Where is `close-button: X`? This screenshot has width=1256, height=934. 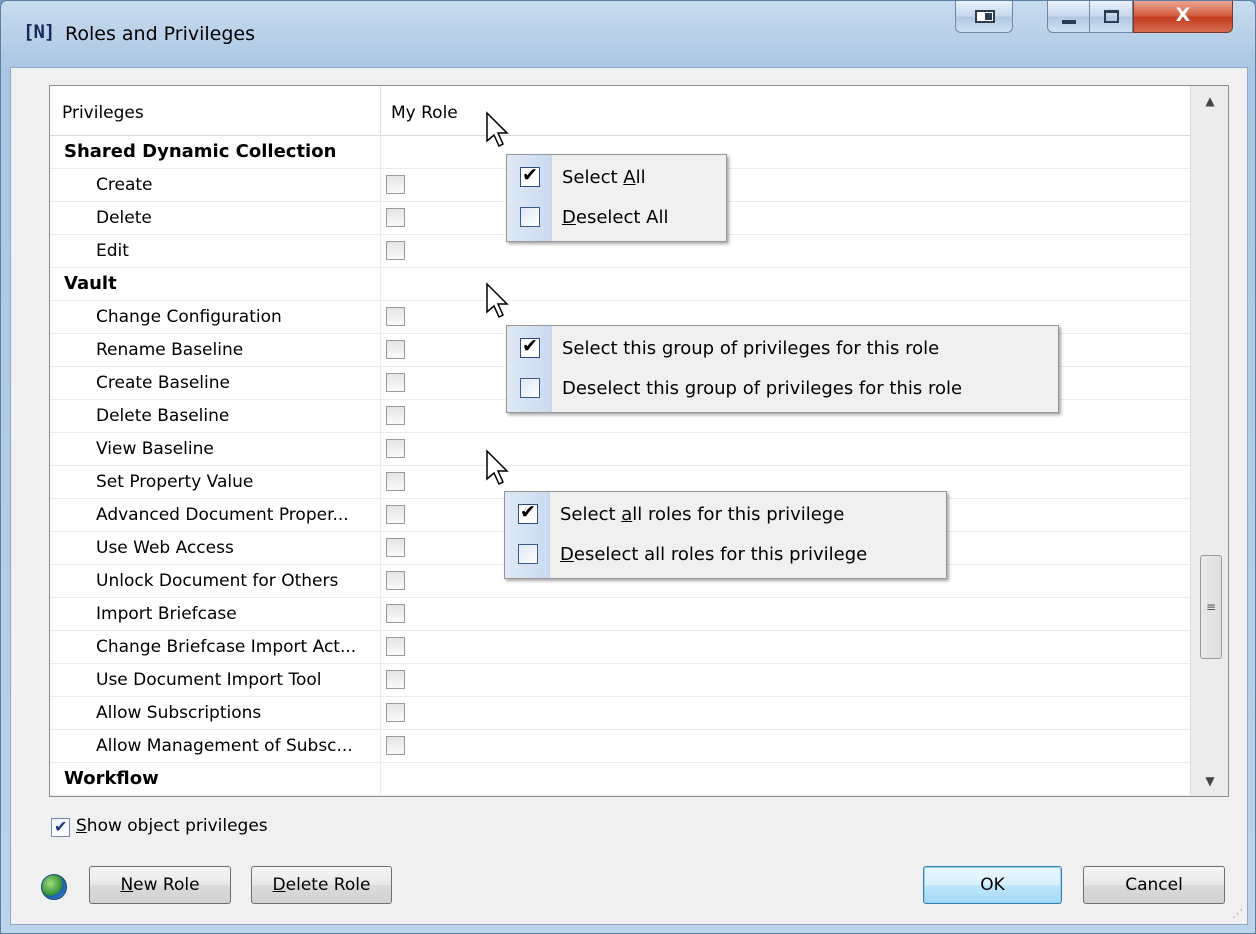
close-button: X is located at coordinates (1183, 17).